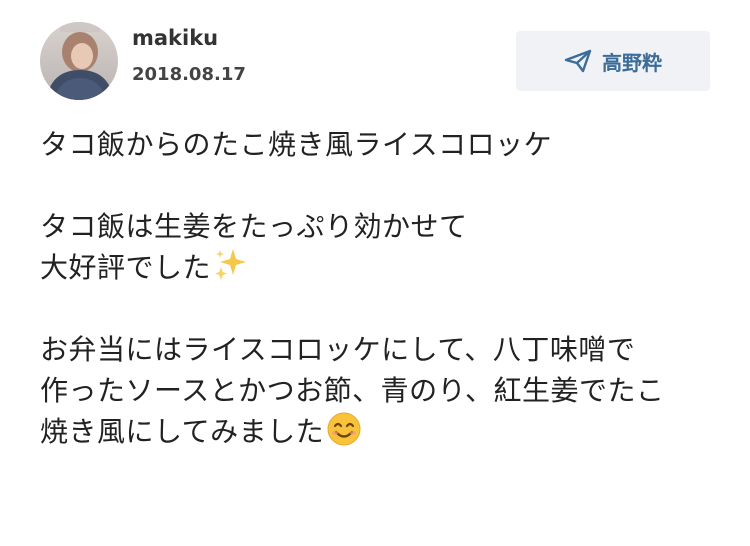  Describe the element at coordinates (182, 431) in the screenshot. I see `post-line-text: 焼き風にしてみました` at that location.